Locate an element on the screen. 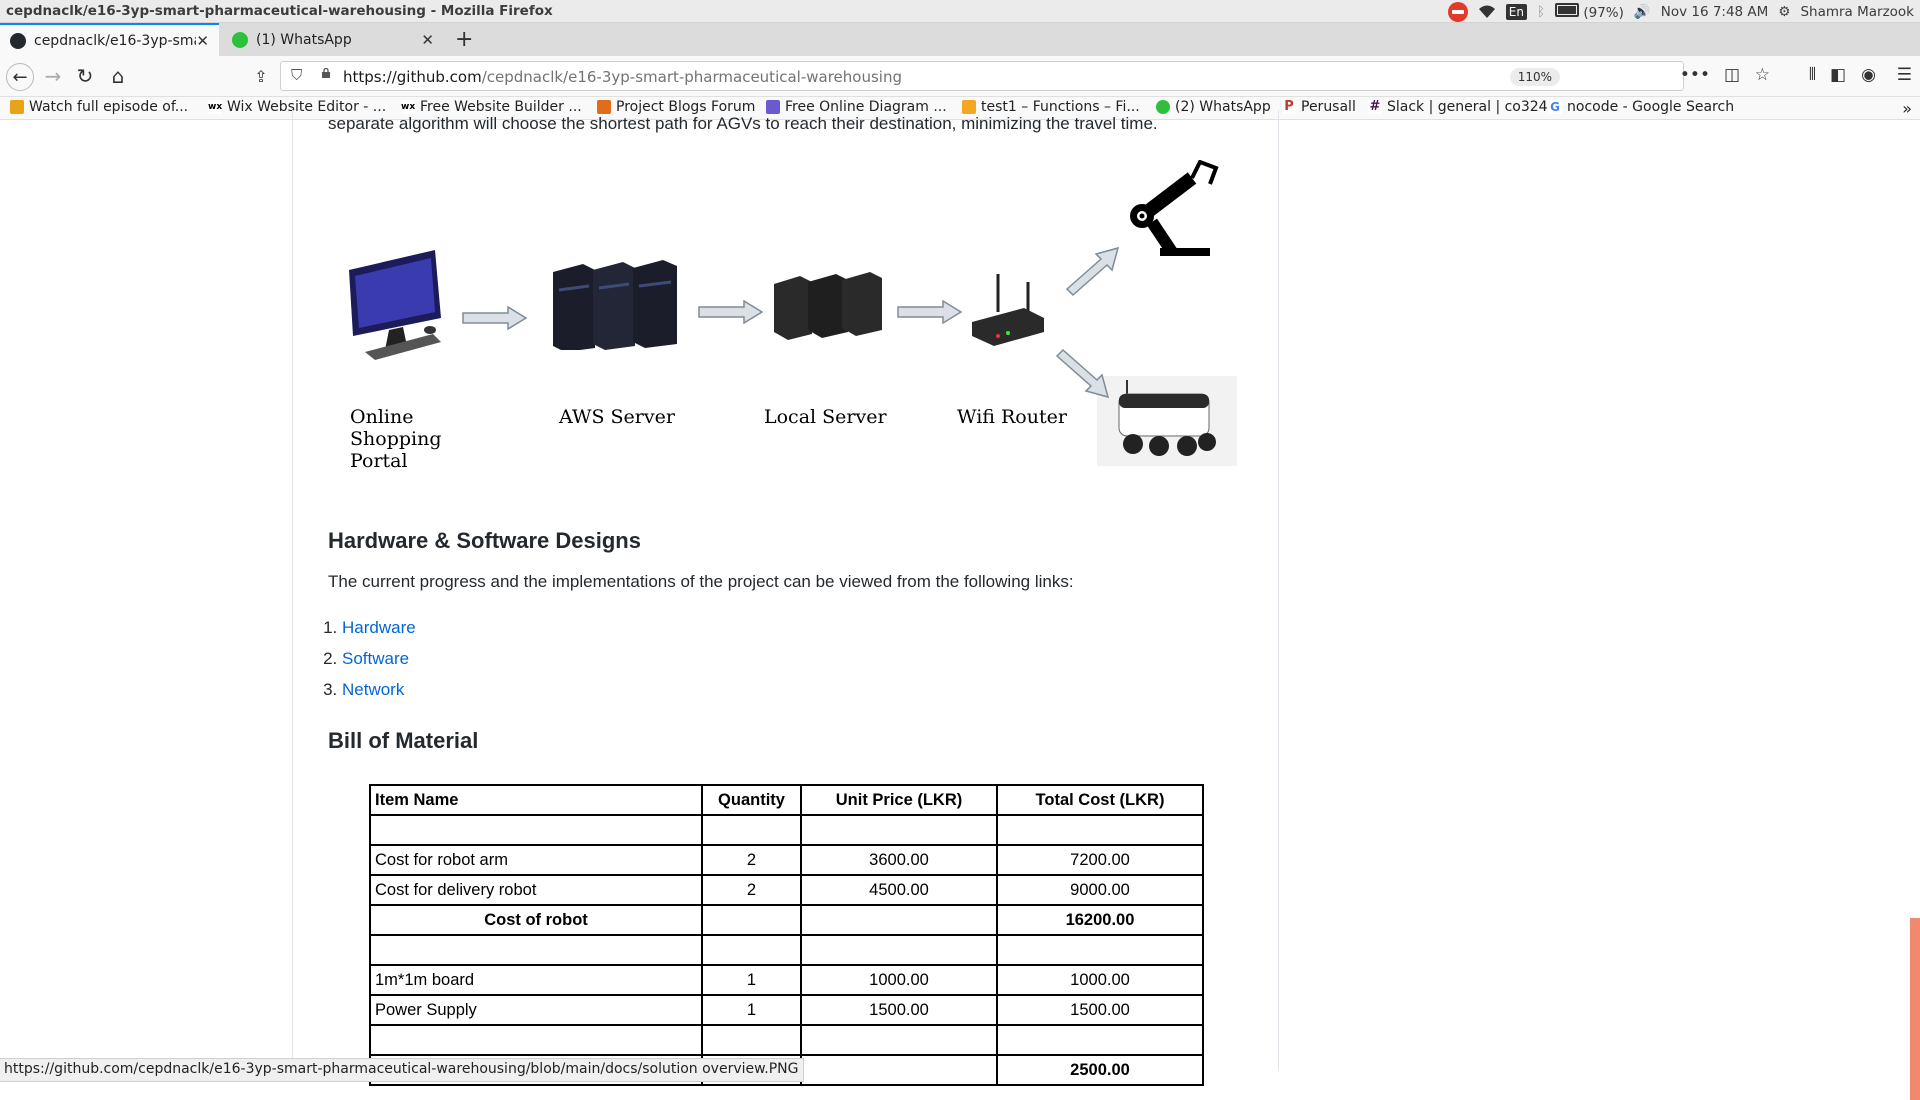 This screenshot has width=1920, height=1100. local-server-icon is located at coordinates (828, 306).